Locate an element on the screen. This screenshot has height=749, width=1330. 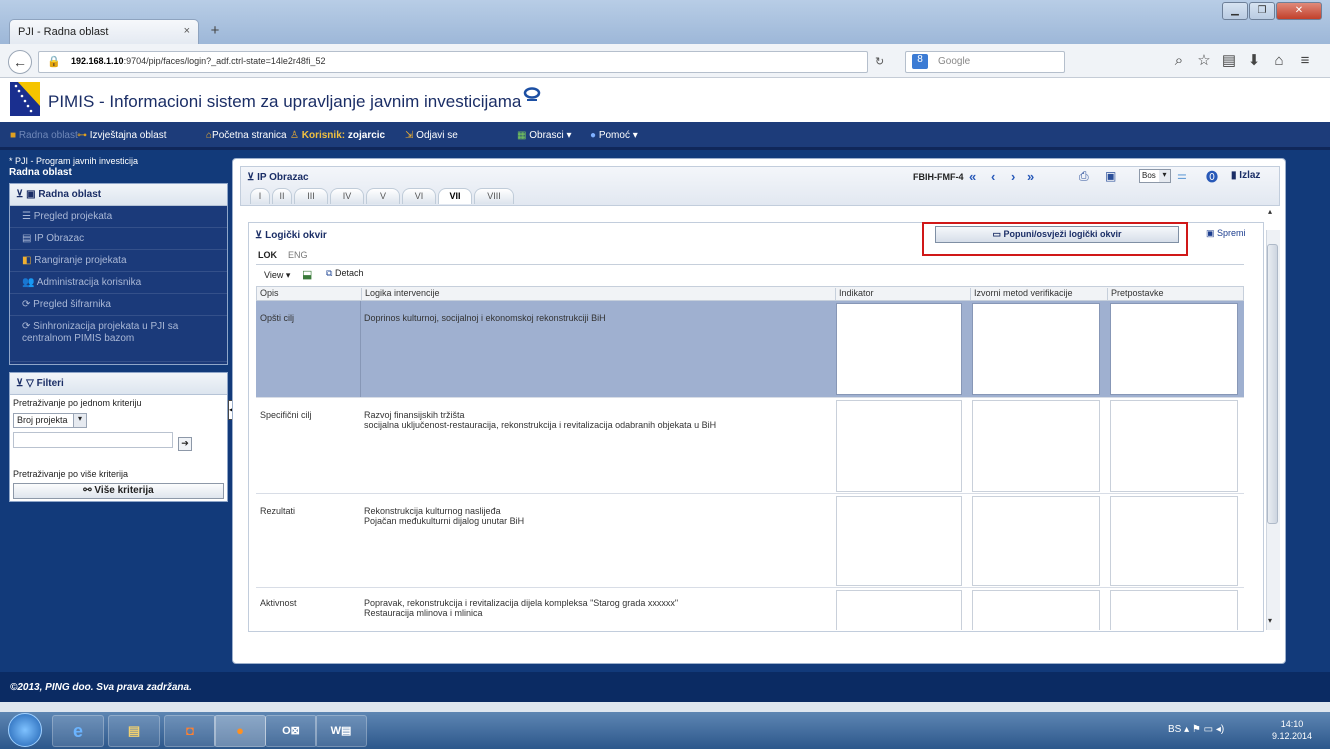
firefox-taskbar-icon: ● is located at coordinates (240, 731).